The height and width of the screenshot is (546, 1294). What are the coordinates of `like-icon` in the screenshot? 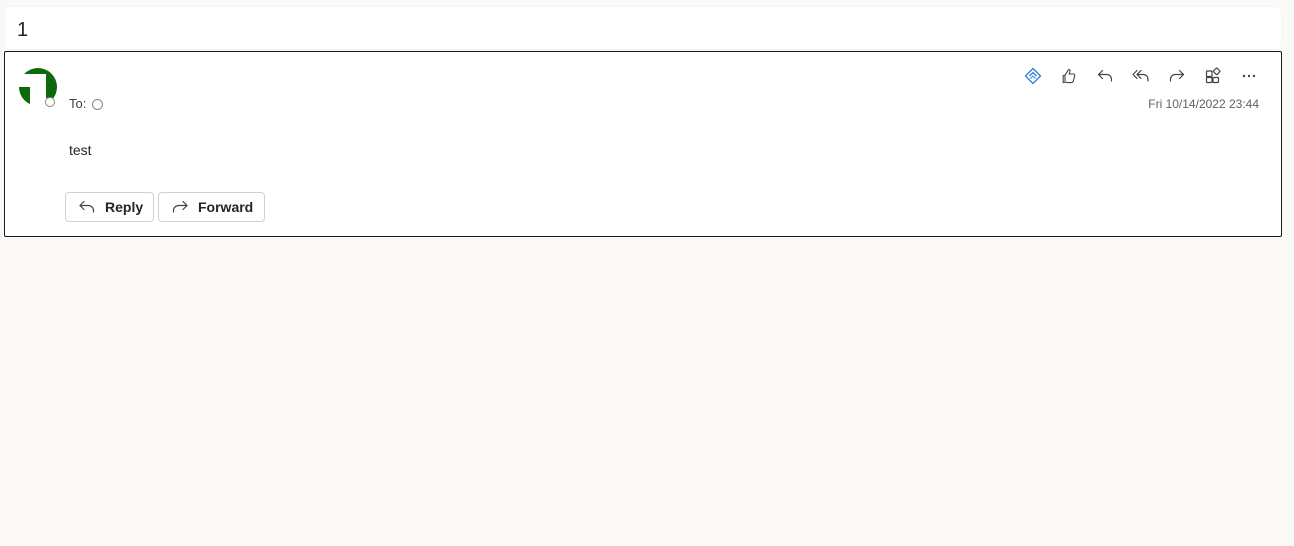 It's located at (1069, 76).